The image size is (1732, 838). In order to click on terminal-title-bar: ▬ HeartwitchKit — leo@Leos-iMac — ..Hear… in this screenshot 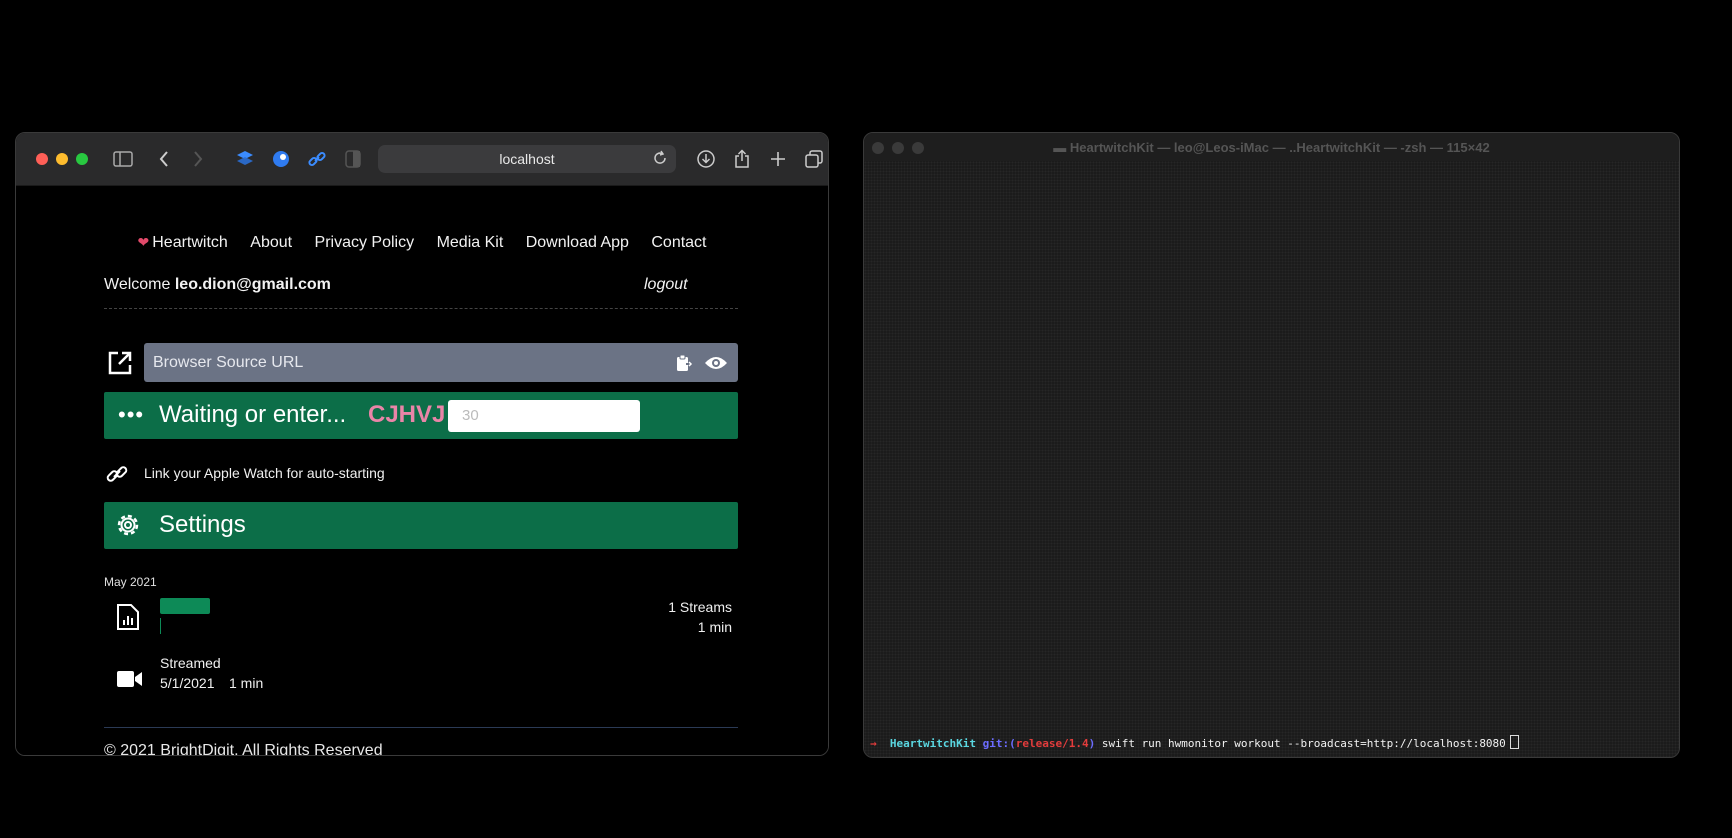, I will do `click(1271, 147)`.